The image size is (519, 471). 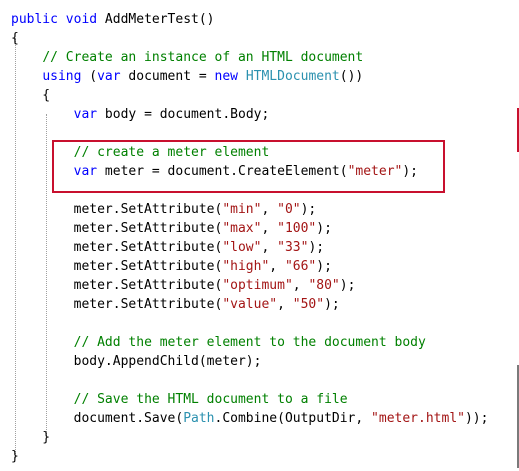 I want to click on code-token: "80", so click(x=324, y=285).